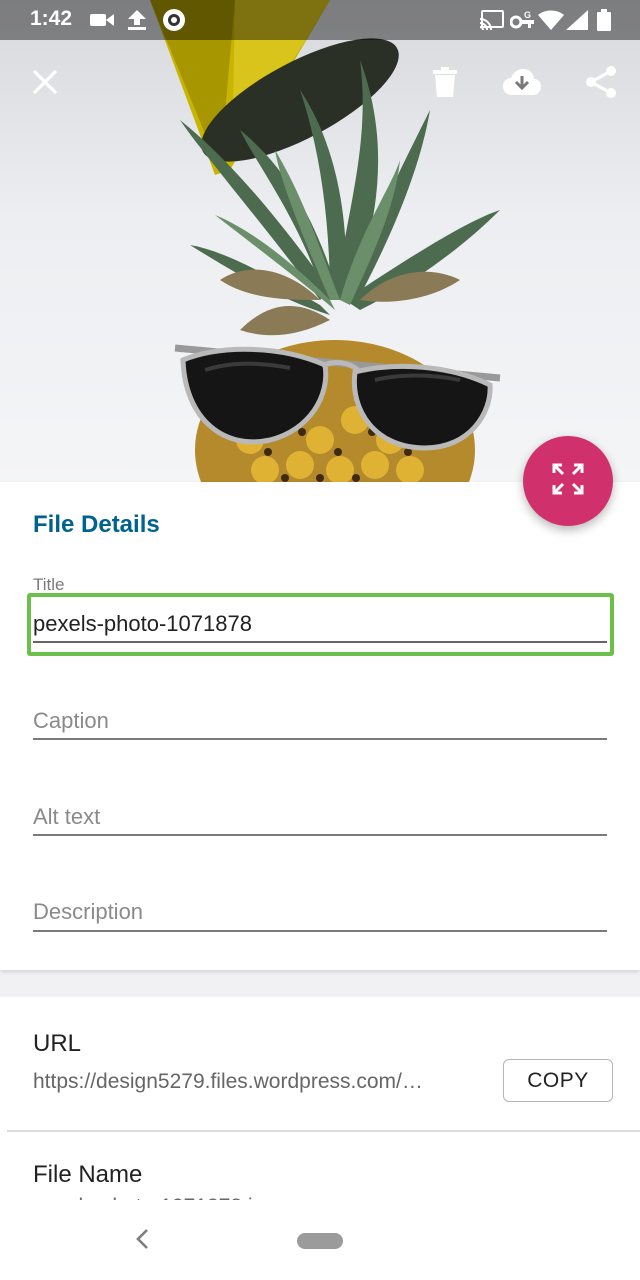 This screenshot has height=1280, width=640. I want to click on fullscreen-button, so click(568, 481).